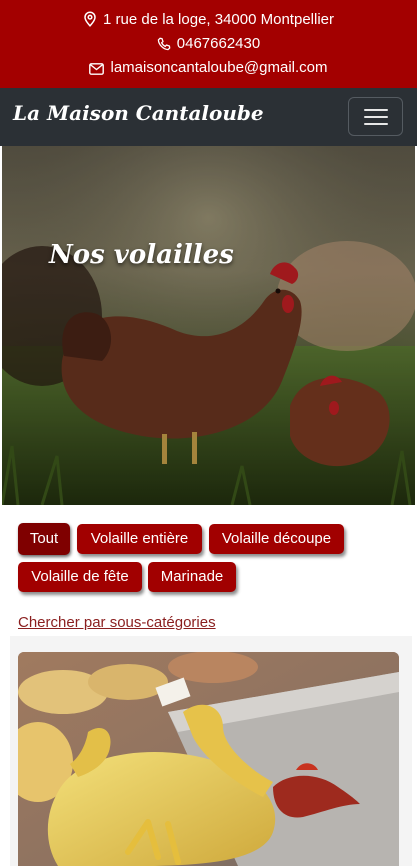 The width and height of the screenshot is (417, 866). What do you see at coordinates (138, 113) in the screenshot?
I see `brand-logo: La Maison Cantaloube` at bounding box center [138, 113].